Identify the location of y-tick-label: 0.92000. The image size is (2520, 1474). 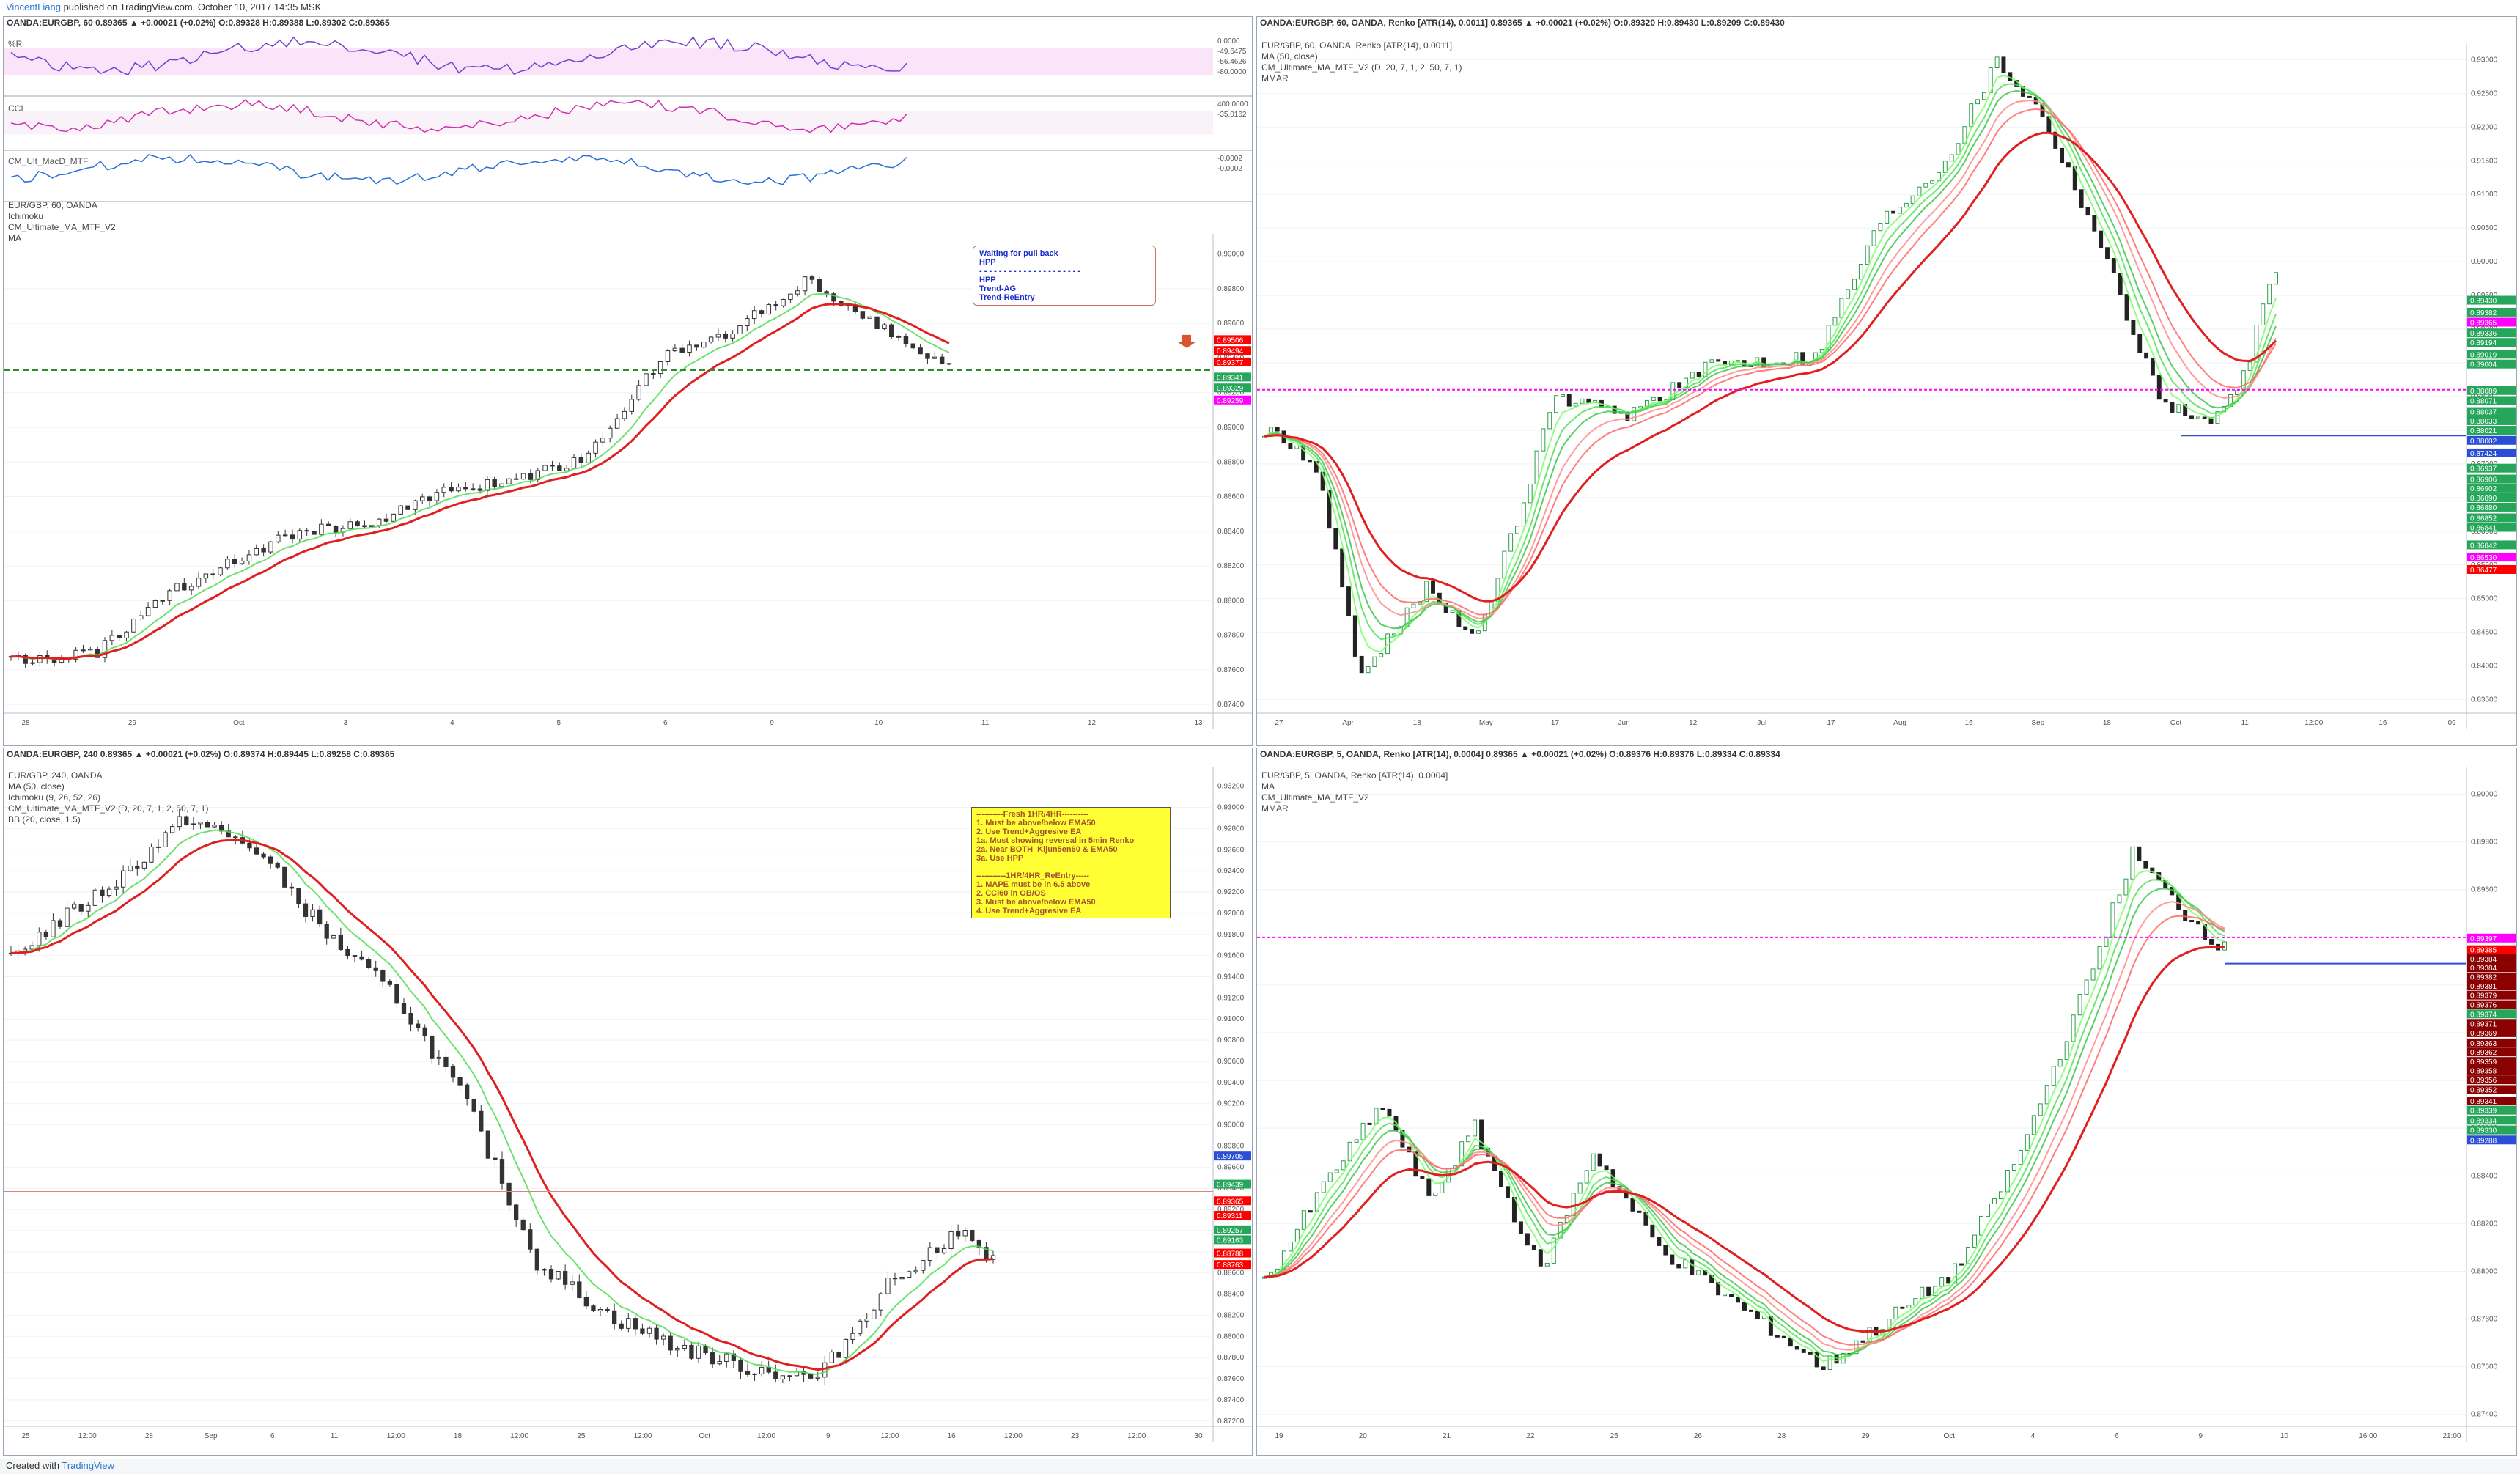
(1231, 914).